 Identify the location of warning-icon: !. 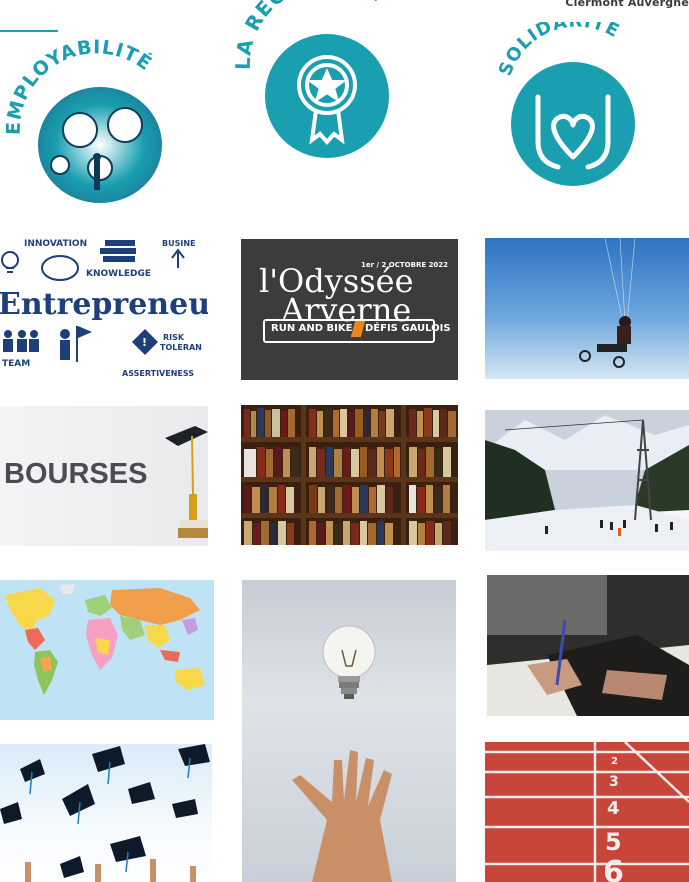
(145, 342).